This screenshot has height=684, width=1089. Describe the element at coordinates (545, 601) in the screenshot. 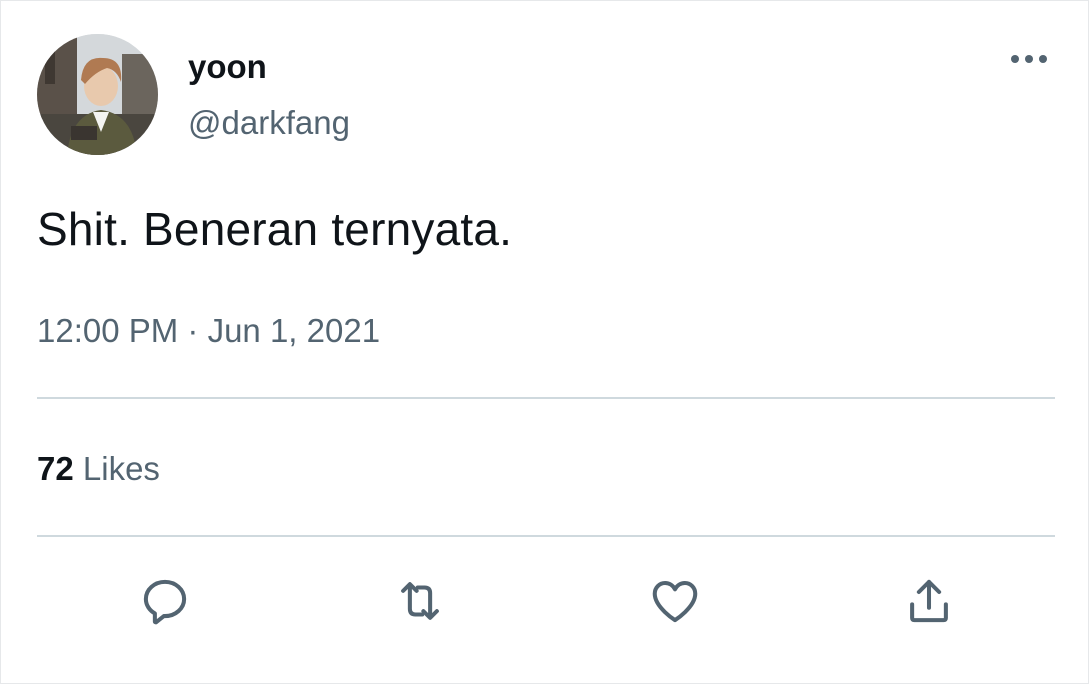

I see `action-bar` at that location.